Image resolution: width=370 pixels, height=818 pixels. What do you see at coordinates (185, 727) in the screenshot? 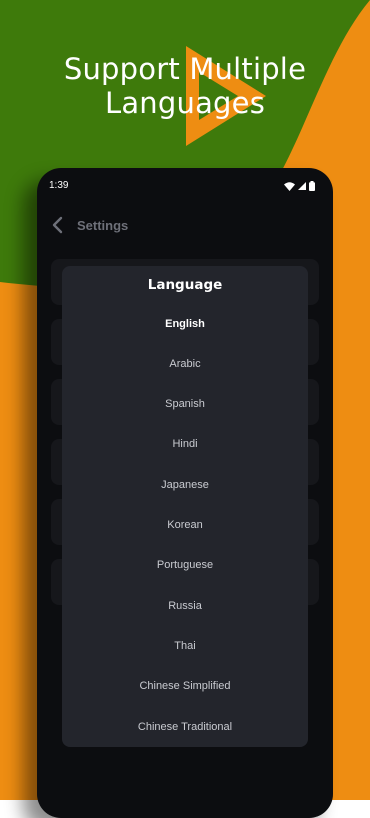
I see `language-option-chinese-traditional: Chinese Traditional` at bounding box center [185, 727].